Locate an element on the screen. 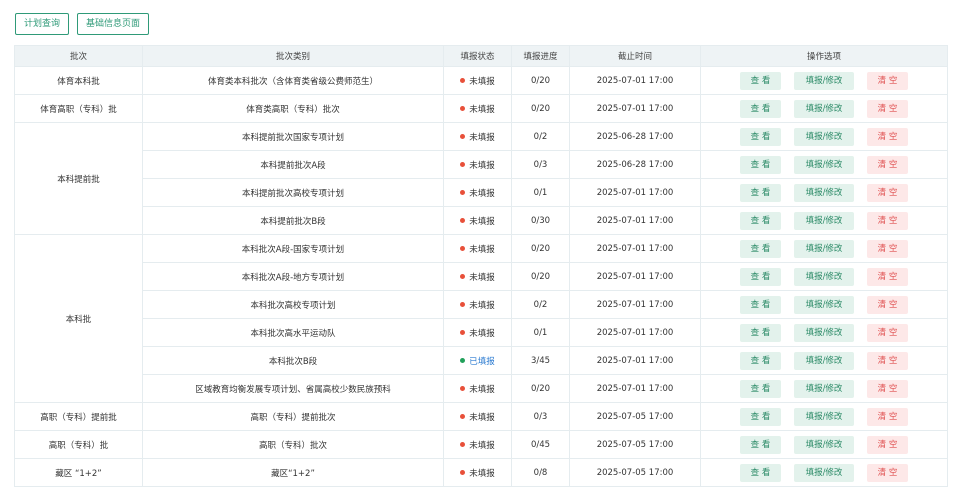  basic-info-page-button: 基础信息页面 is located at coordinates (113, 24).